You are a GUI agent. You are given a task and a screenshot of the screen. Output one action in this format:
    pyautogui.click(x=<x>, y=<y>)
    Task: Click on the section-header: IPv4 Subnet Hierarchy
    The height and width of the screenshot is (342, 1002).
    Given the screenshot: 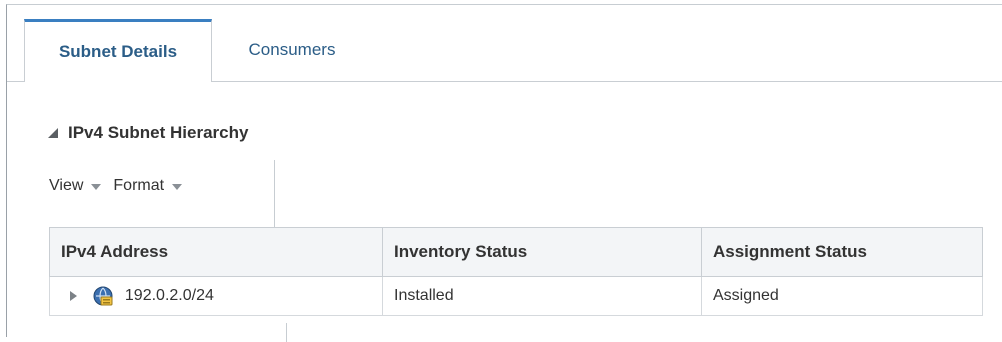 What is the action you would take?
    pyautogui.click(x=148, y=133)
    